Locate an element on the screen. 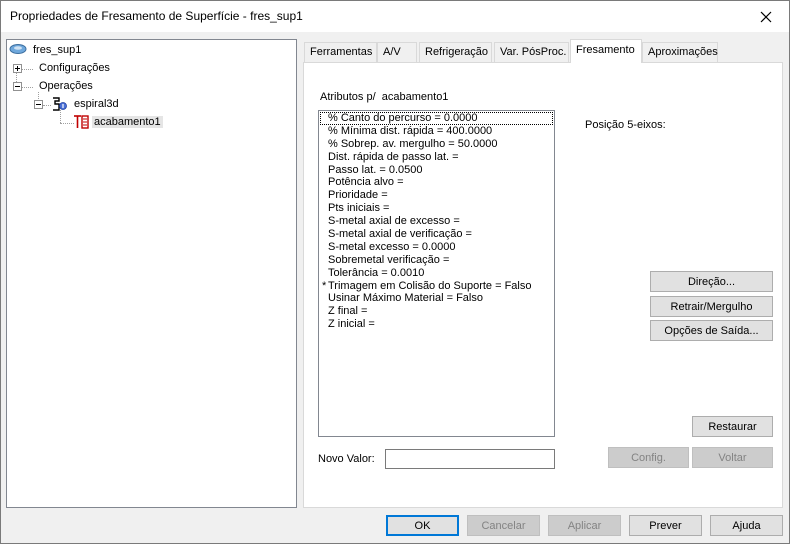 This screenshot has height=544, width=790. list-item: Z inicial = is located at coordinates (436, 324).